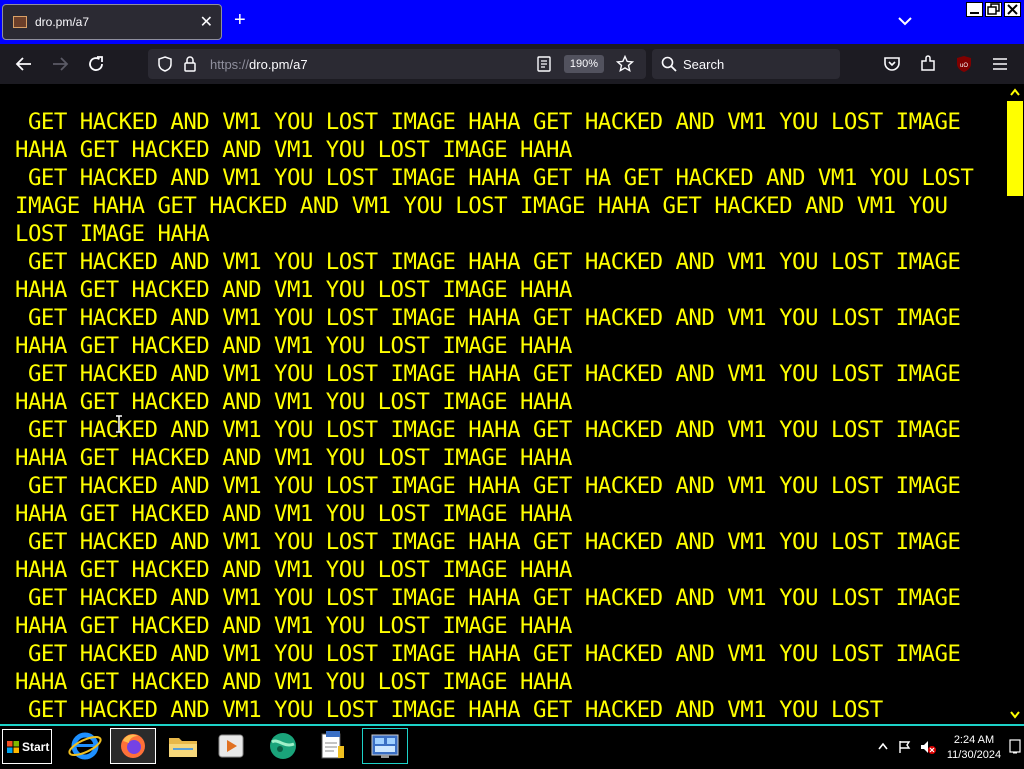  What do you see at coordinates (62, 22) in the screenshot?
I see `tab-title: dro.pm/a7` at bounding box center [62, 22].